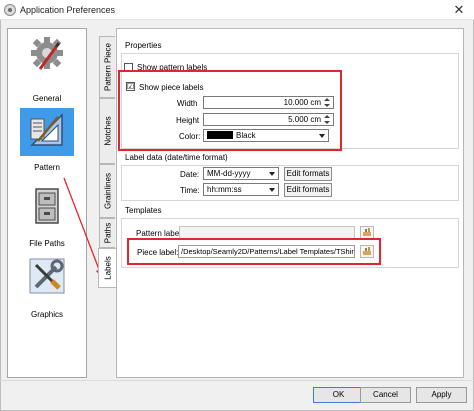 The width and height of the screenshot is (474, 411). I want to click on button-separator, so click(237, 380).